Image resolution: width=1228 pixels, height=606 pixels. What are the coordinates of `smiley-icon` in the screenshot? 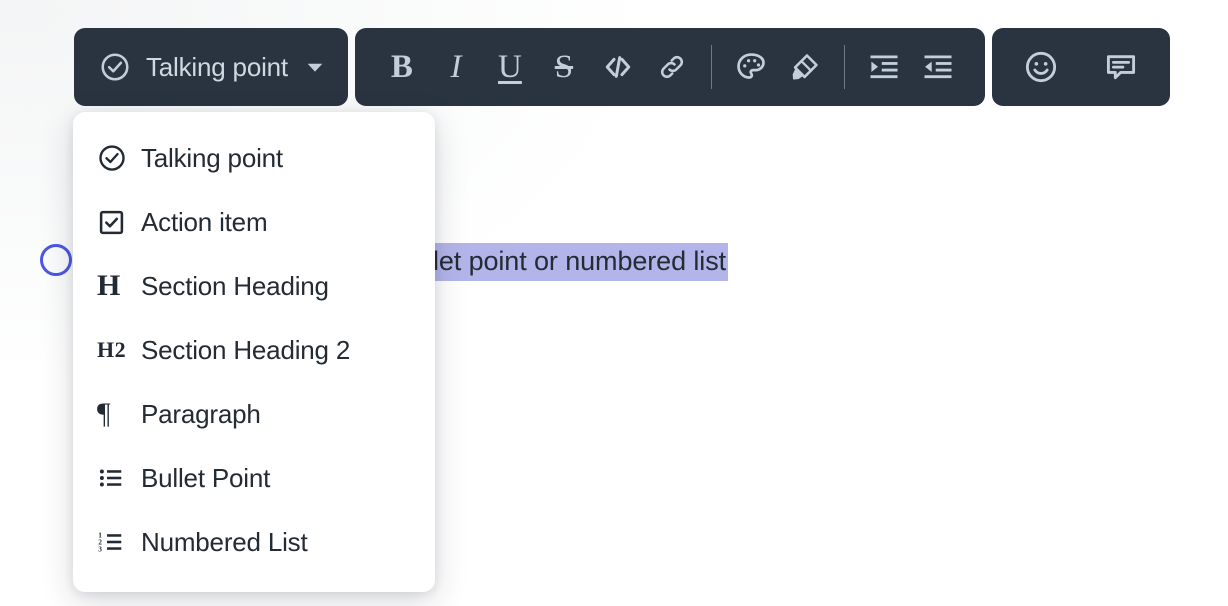 It's located at (1041, 67).